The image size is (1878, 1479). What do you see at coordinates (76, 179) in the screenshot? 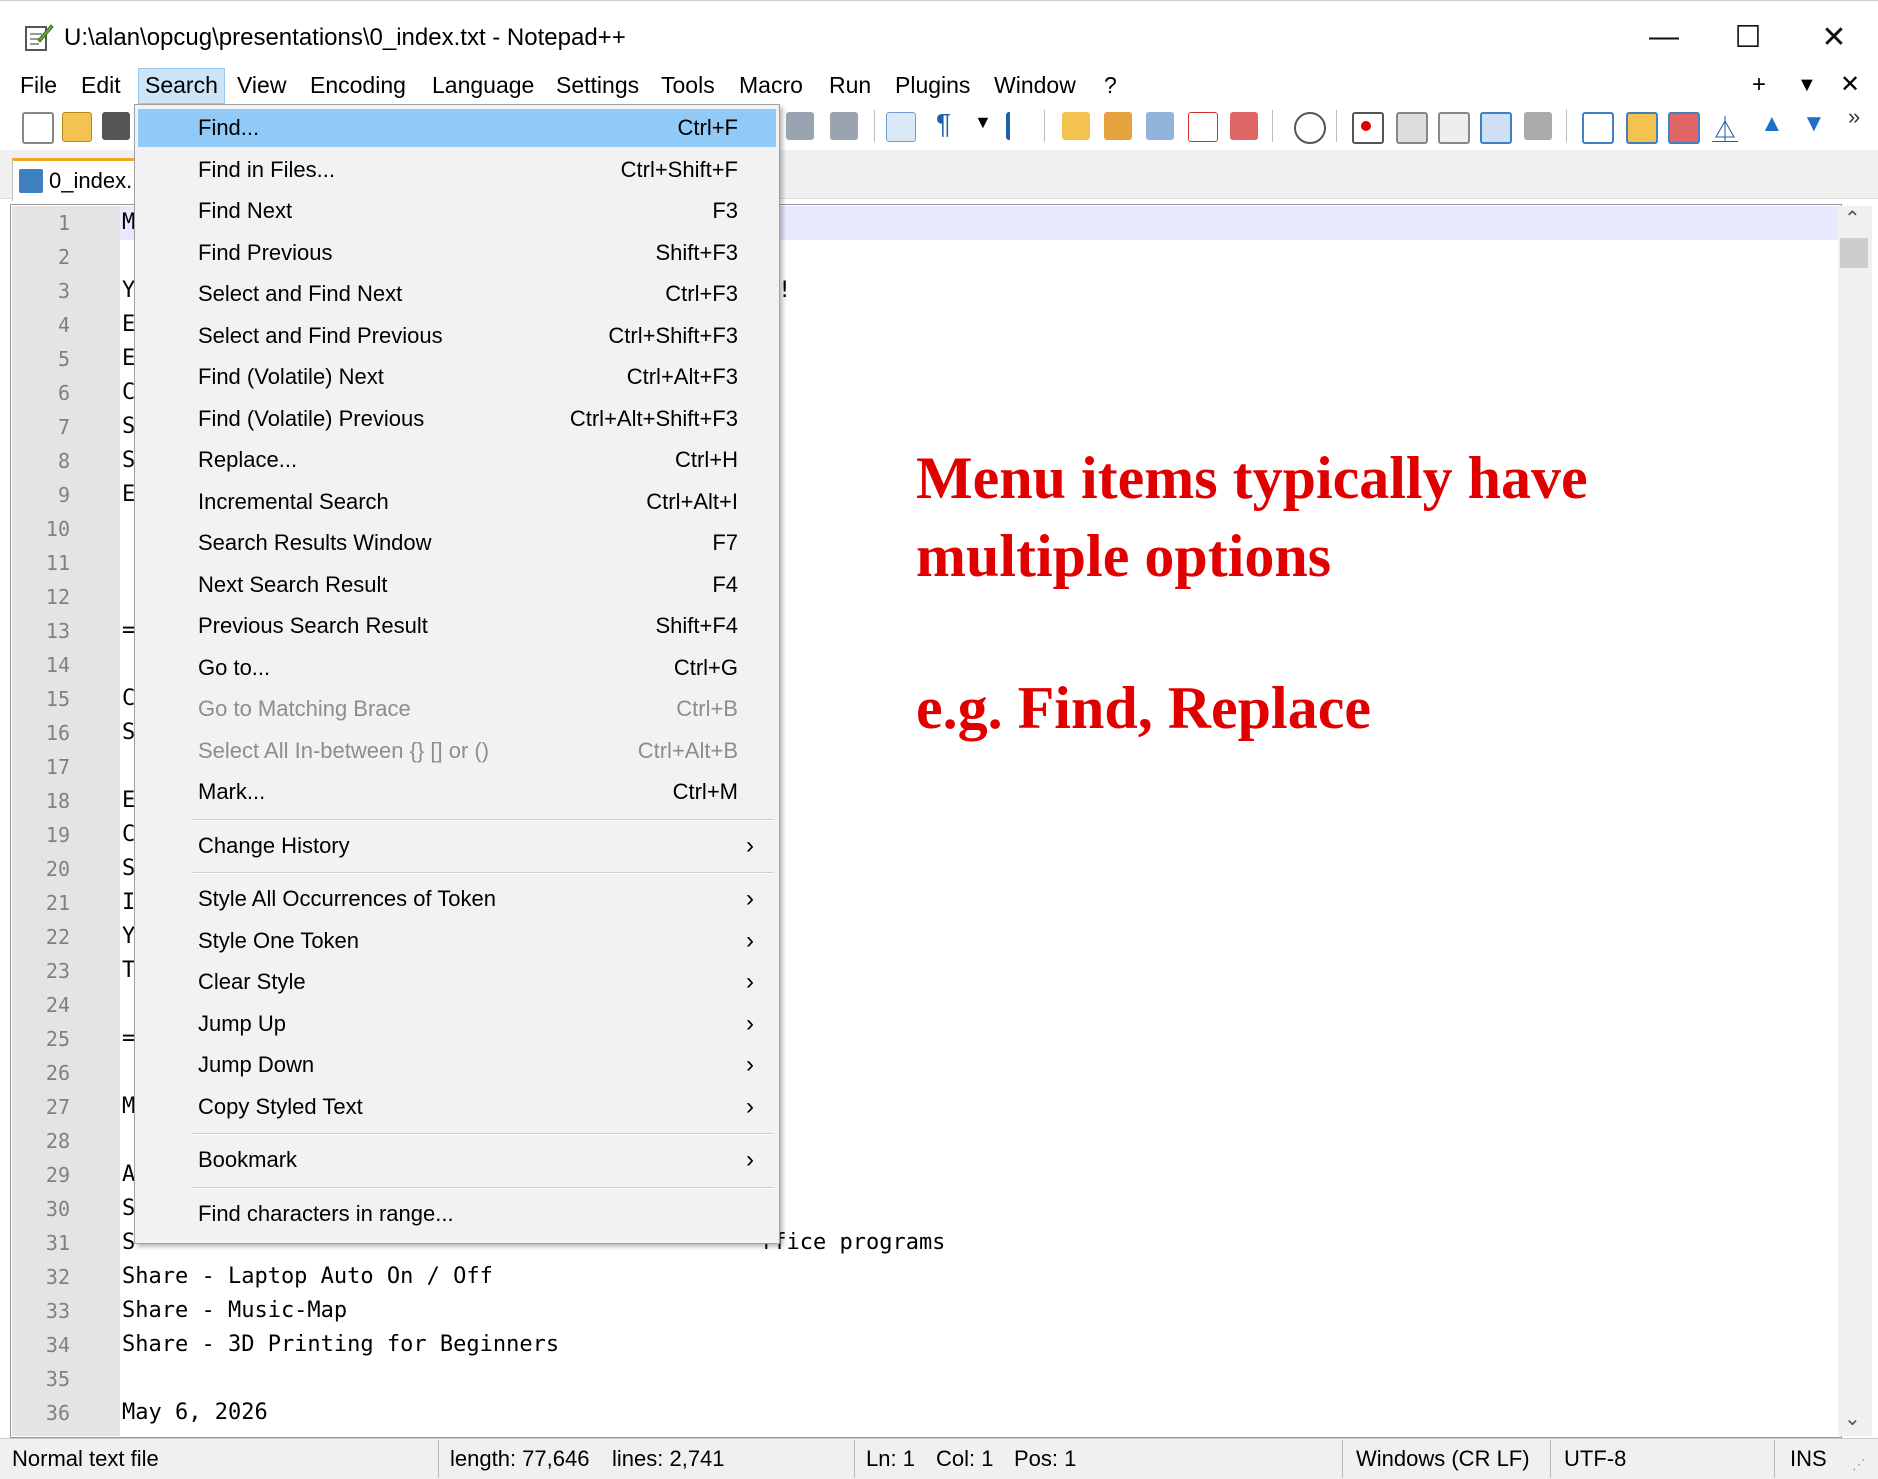
I see `document-tab: 0_index.` at bounding box center [76, 179].